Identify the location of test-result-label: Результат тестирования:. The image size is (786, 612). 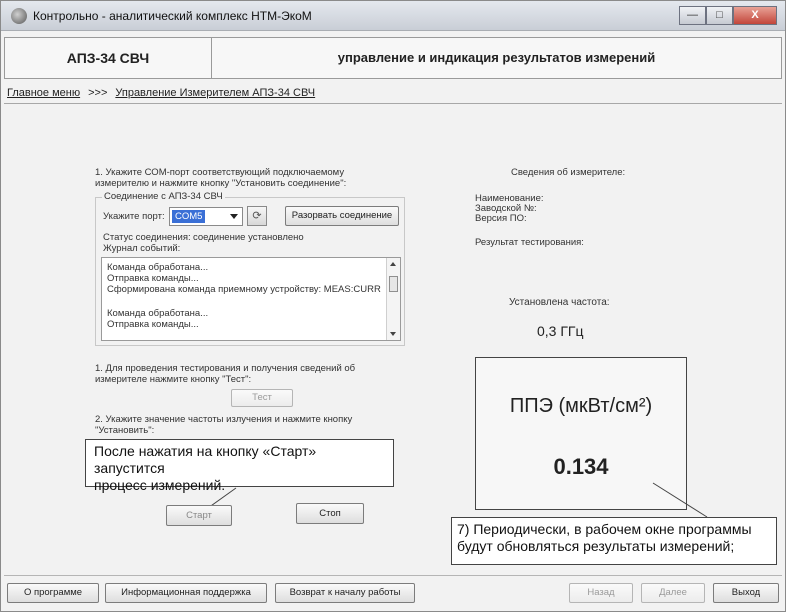
(529, 242).